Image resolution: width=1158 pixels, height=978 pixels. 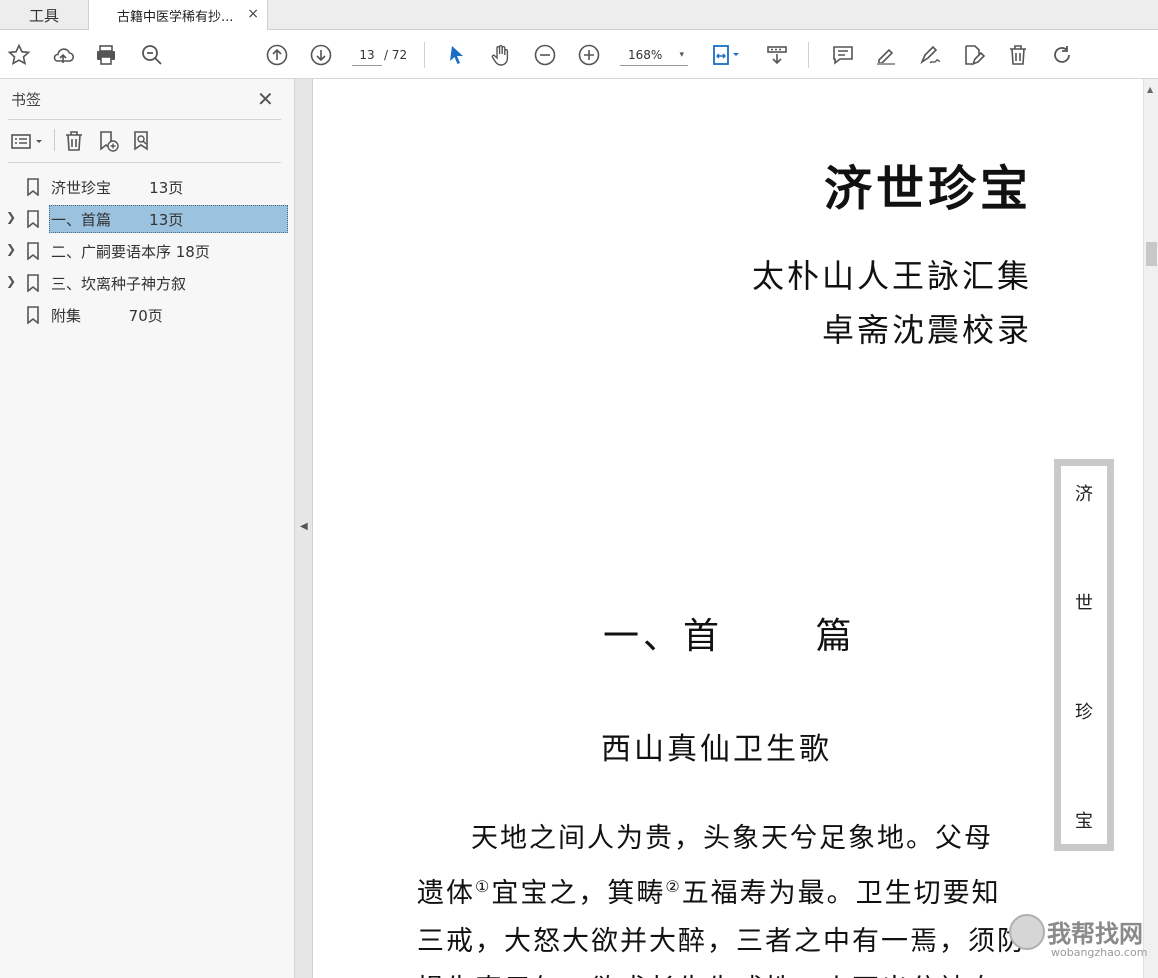 I want to click on add-bookmark-icon, so click(x=108, y=141).